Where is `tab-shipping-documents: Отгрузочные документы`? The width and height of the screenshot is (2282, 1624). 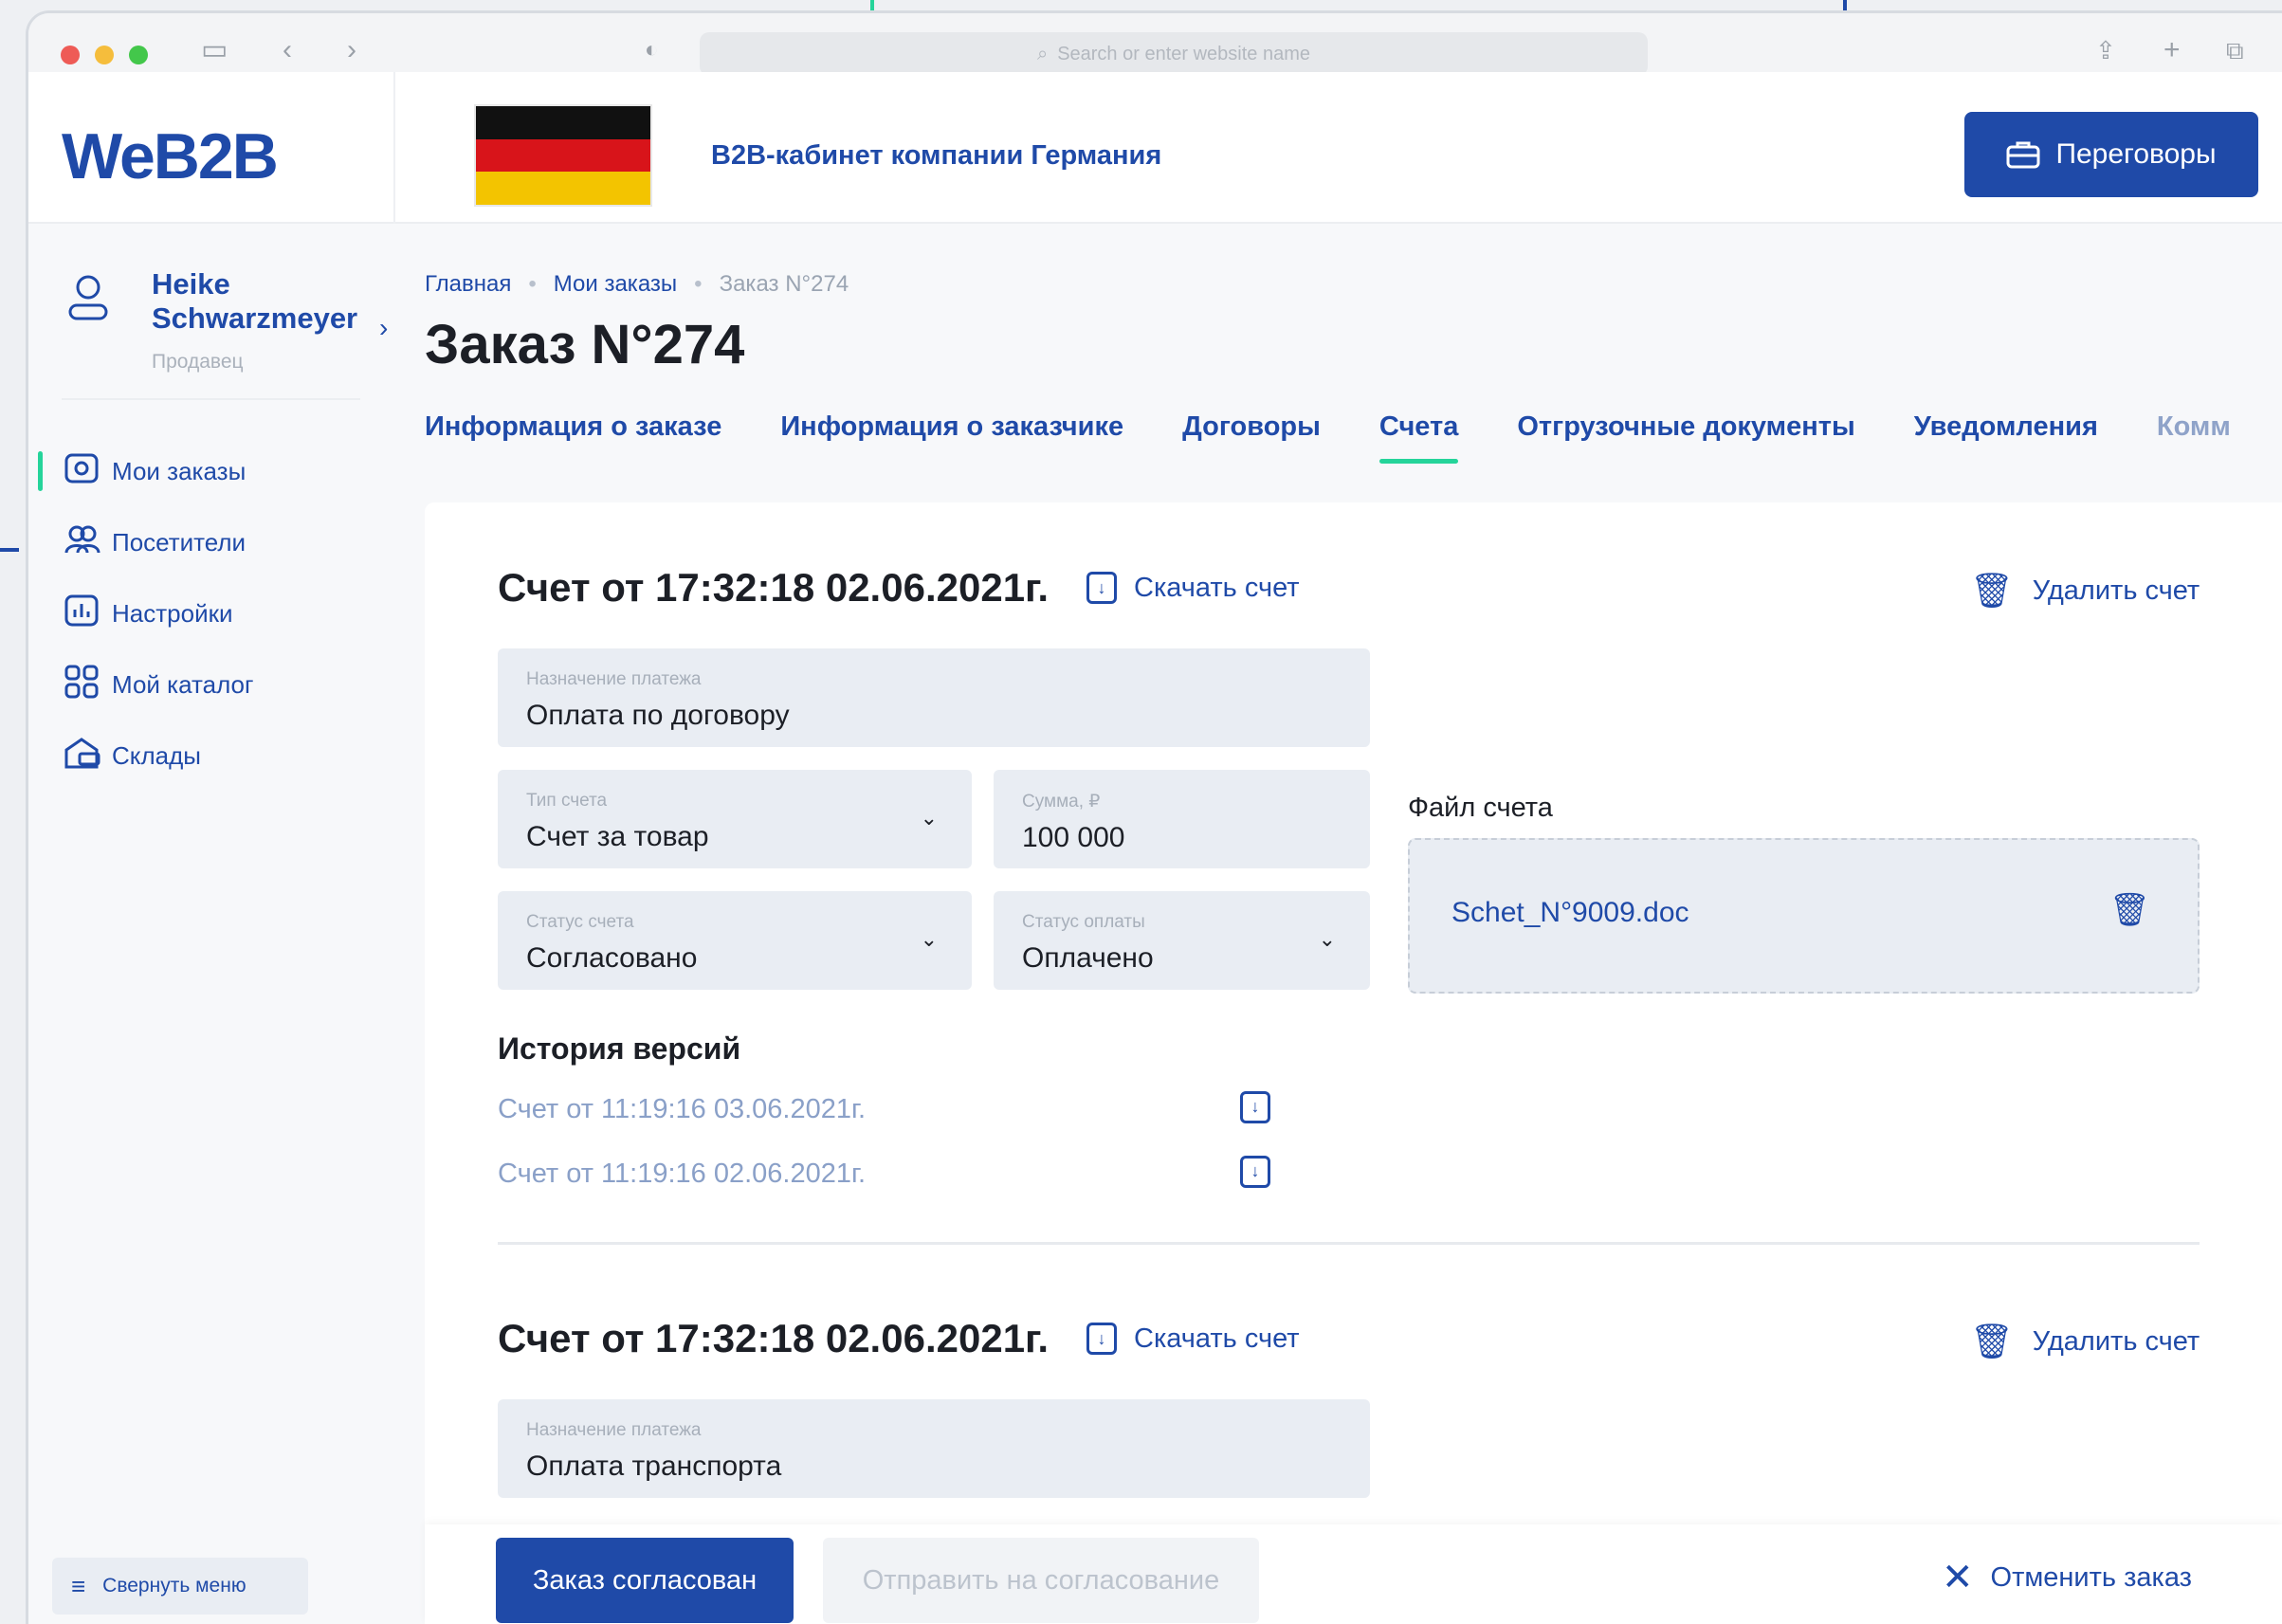 tab-shipping-documents: Отгрузочные документы is located at coordinates (1685, 437).